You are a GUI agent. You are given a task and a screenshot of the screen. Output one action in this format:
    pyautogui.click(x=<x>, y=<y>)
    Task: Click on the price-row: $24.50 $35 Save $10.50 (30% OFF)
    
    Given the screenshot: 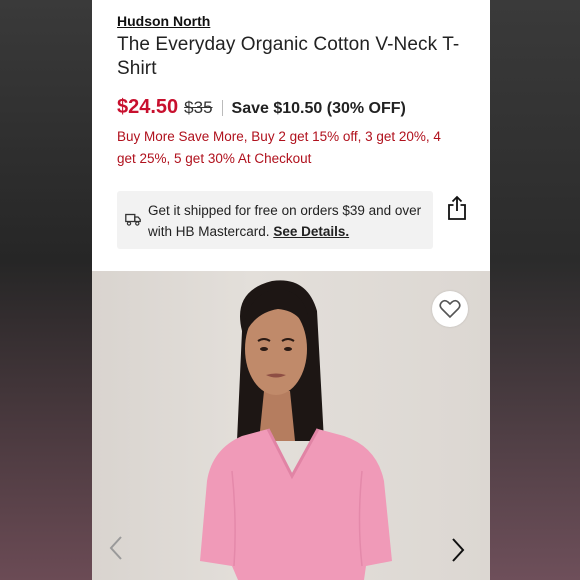 What is the action you would take?
    pyautogui.click(x=261, y=108)
    